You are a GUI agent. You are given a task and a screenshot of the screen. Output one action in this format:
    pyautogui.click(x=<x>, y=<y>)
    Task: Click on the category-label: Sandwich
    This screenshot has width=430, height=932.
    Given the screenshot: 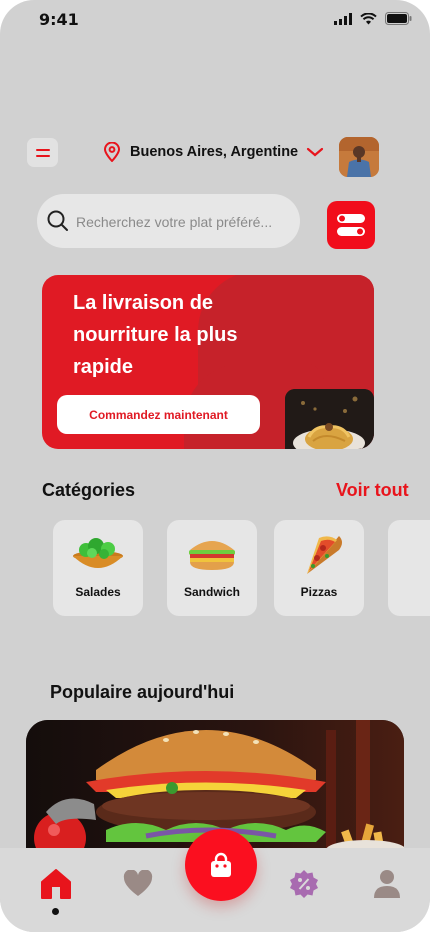 What is the action you would take?
    pyautogui.click(x=211, y=592)
    